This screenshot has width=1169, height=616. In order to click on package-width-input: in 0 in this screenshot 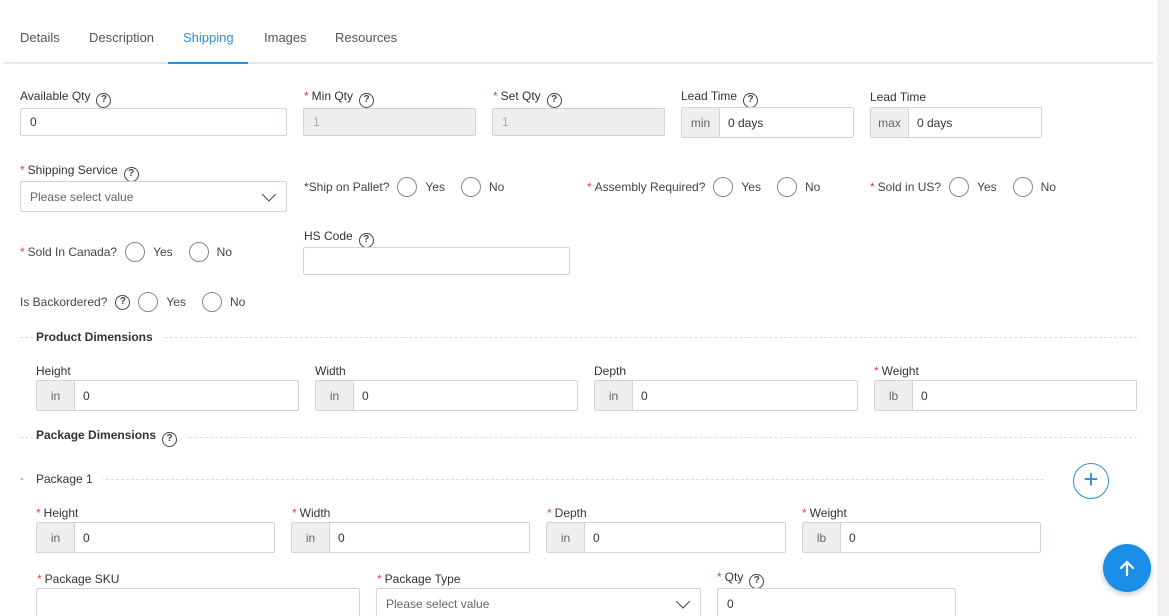, I will do `click(410, 537)`.